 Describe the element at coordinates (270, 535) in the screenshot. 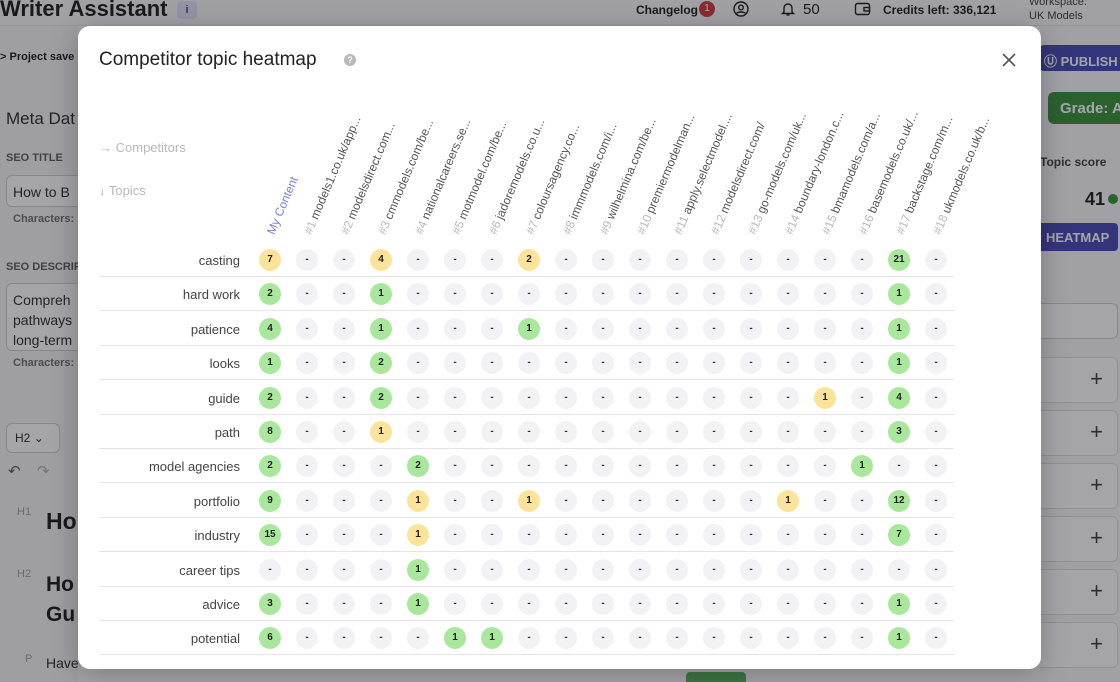

I see `heatmap-cell: 15` at that location.